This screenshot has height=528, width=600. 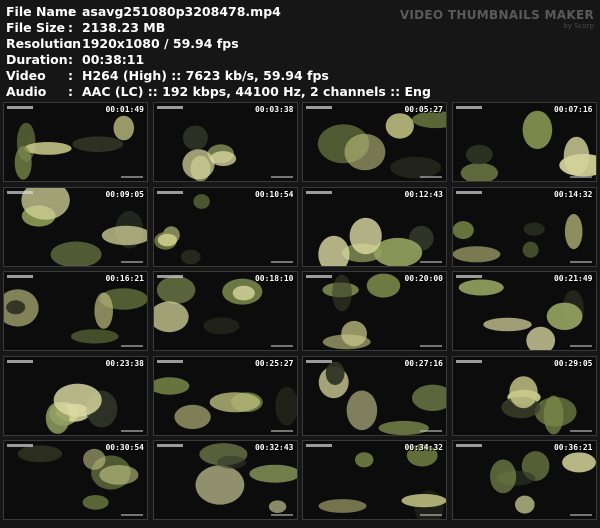 I want to click on thumbnail-timestamp: 00:20:00, so click(x=423, y=278).